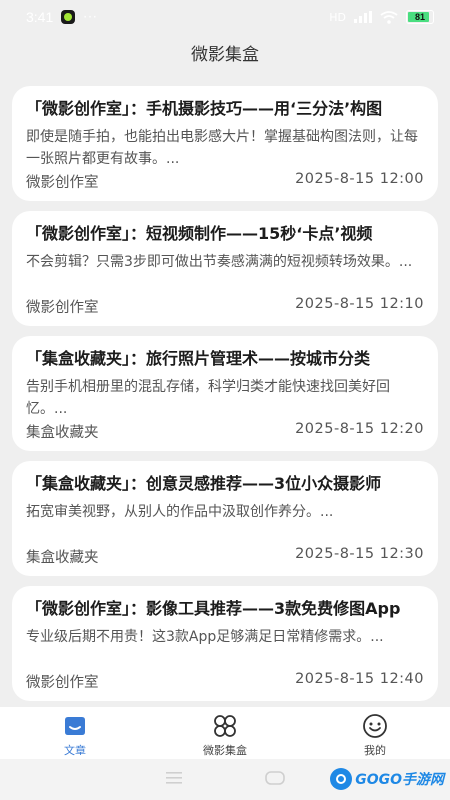 The image size is (450, 800). Describe the element at coordinates (199, 233) in the screenshot. I see `article-title: 「微影创作室」：短视频制作——15秒‘卡点’视频` at that location.